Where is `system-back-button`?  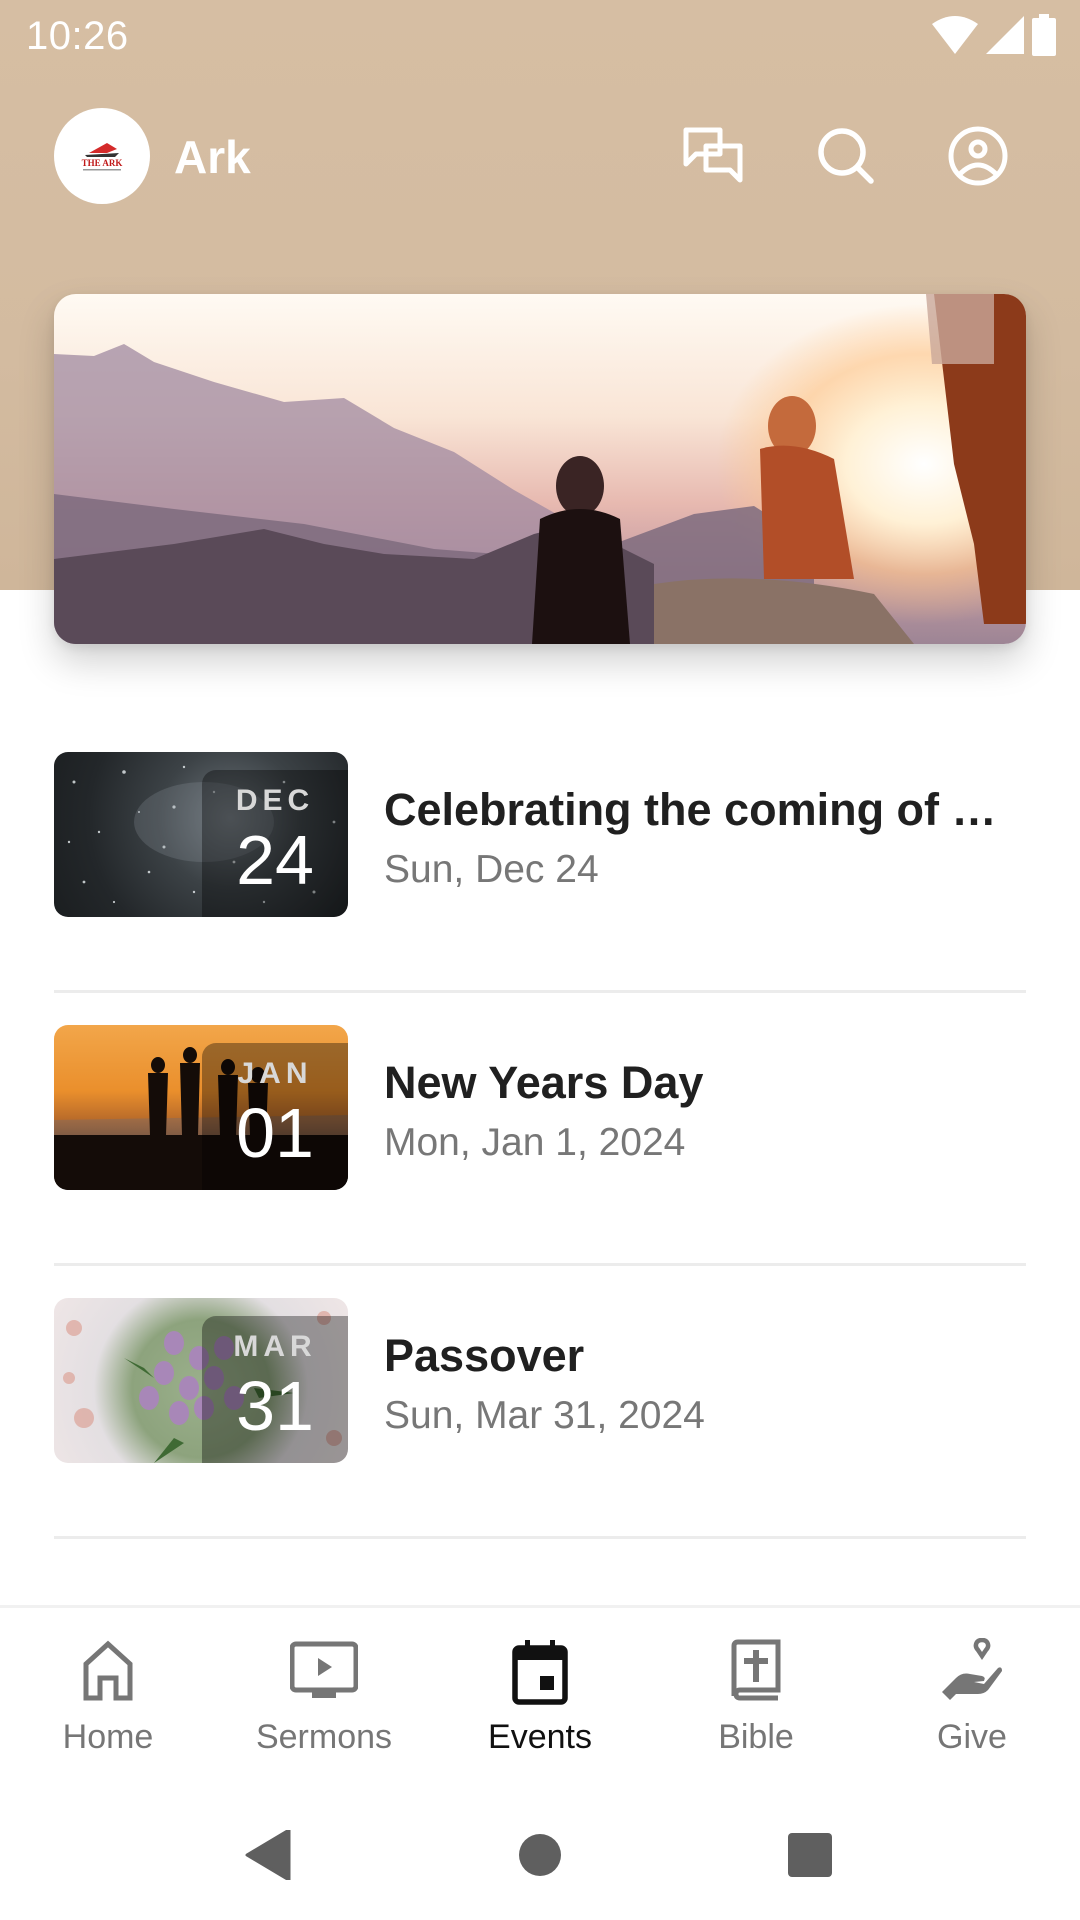
system-back-button is located at coordinates (268, 1855).